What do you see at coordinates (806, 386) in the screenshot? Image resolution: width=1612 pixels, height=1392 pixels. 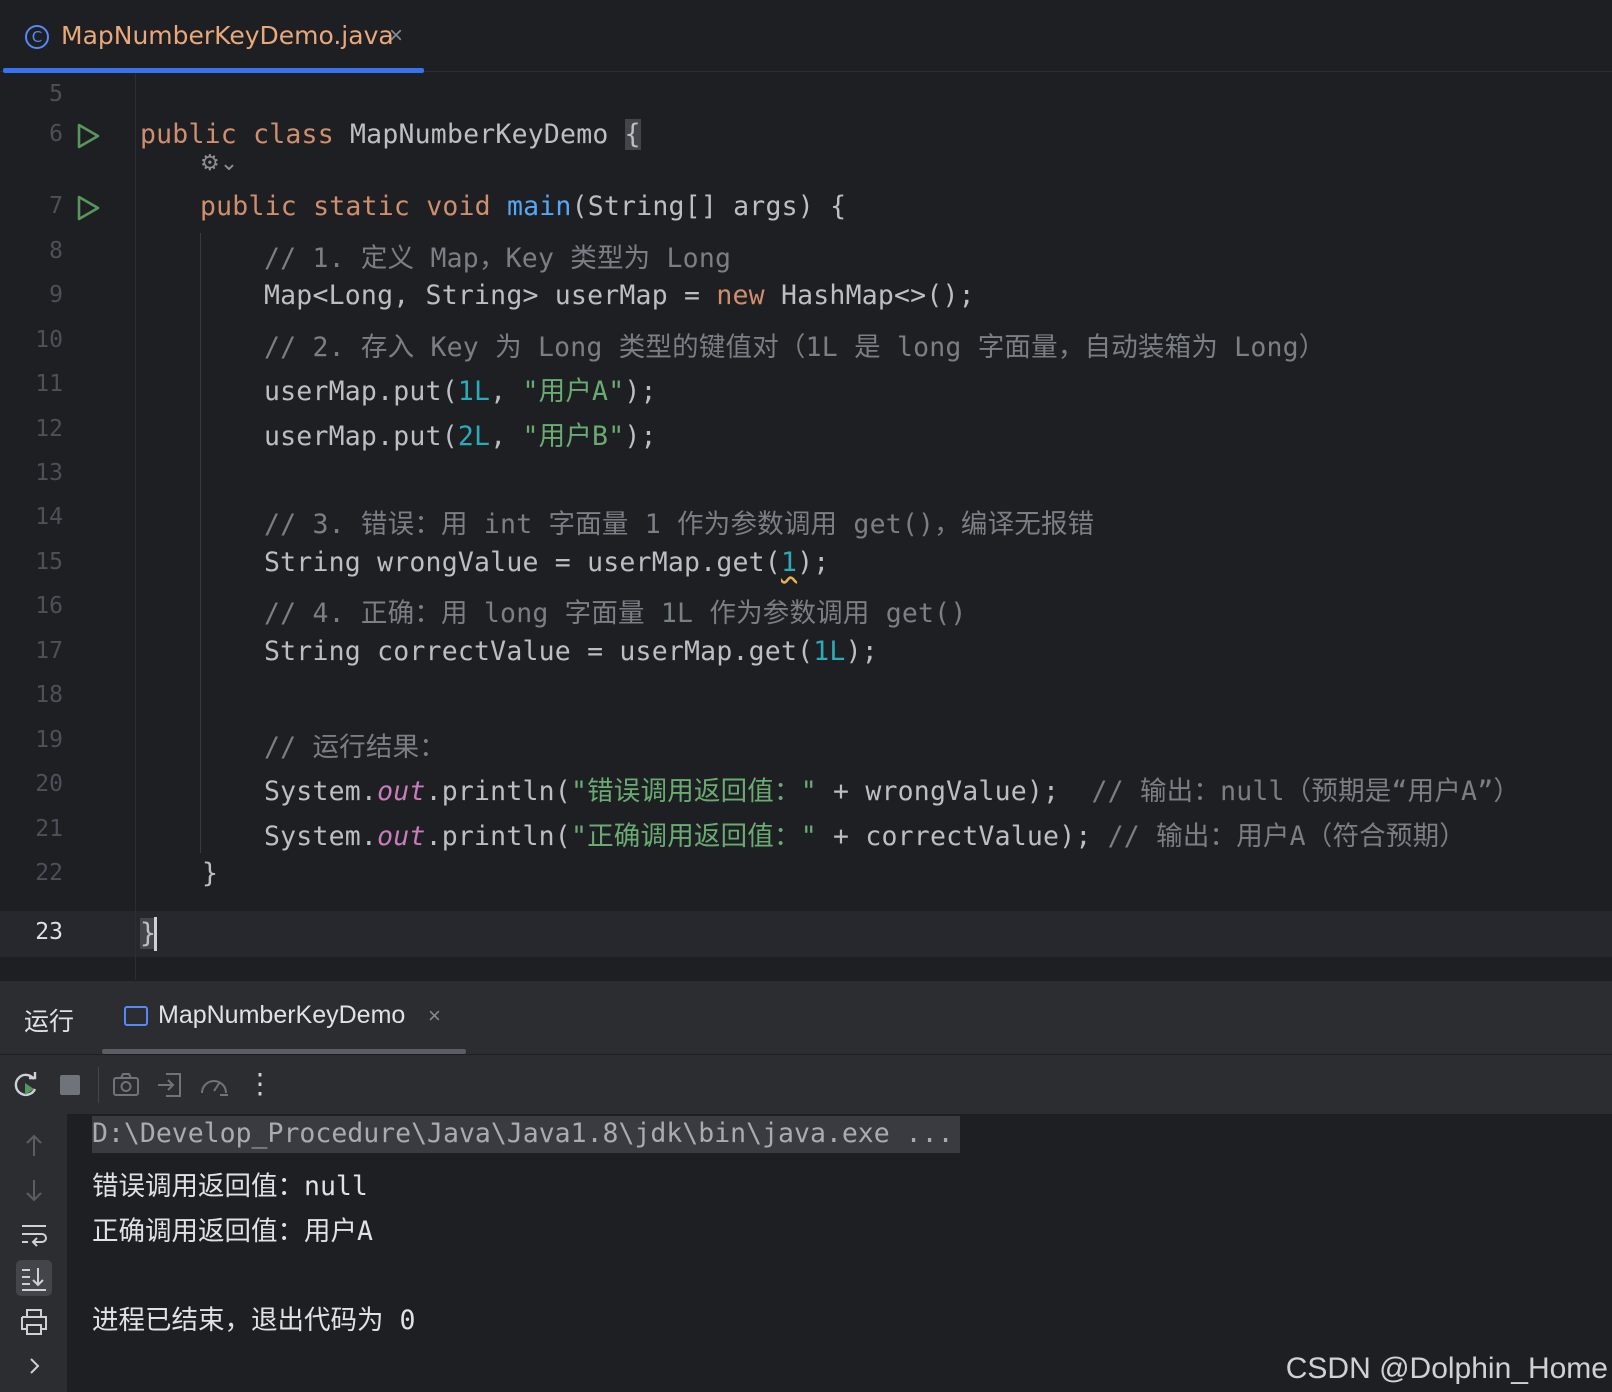 I see `code-line: 11 userMap.put(1L, "用户A");` at bounding box center [806, 386].